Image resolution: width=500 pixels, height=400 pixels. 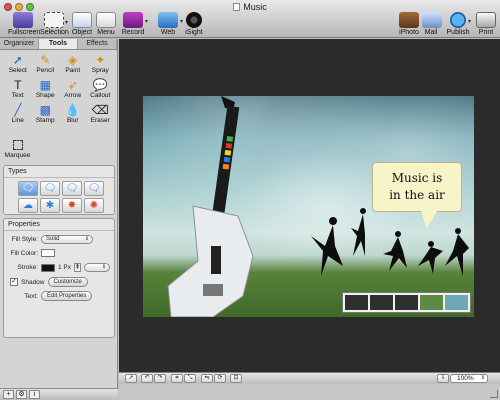 What do you see at coordinates (100, 110) in the screenshot?
I see `eraser-icon: ⌫` at bounding box center [100, 110].